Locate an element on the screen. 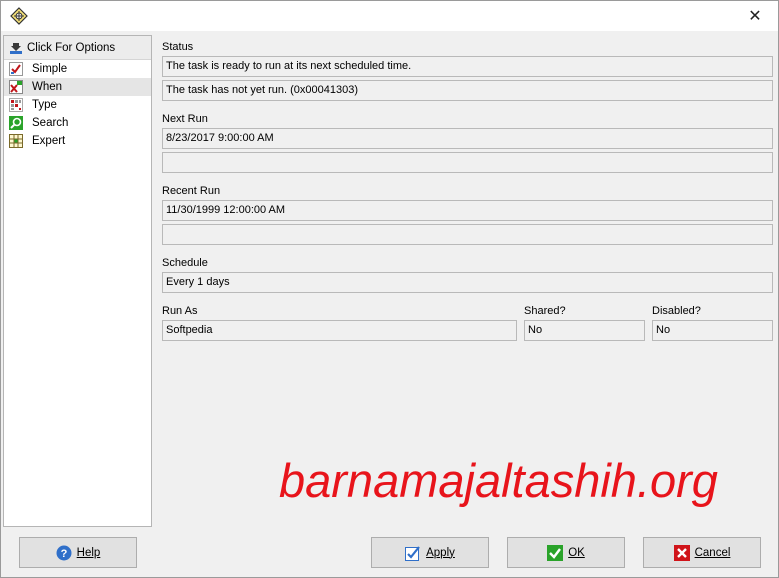 The width and height of the screenshot is (779, 578). magnifier-icon is located at coordinates (16, 123).